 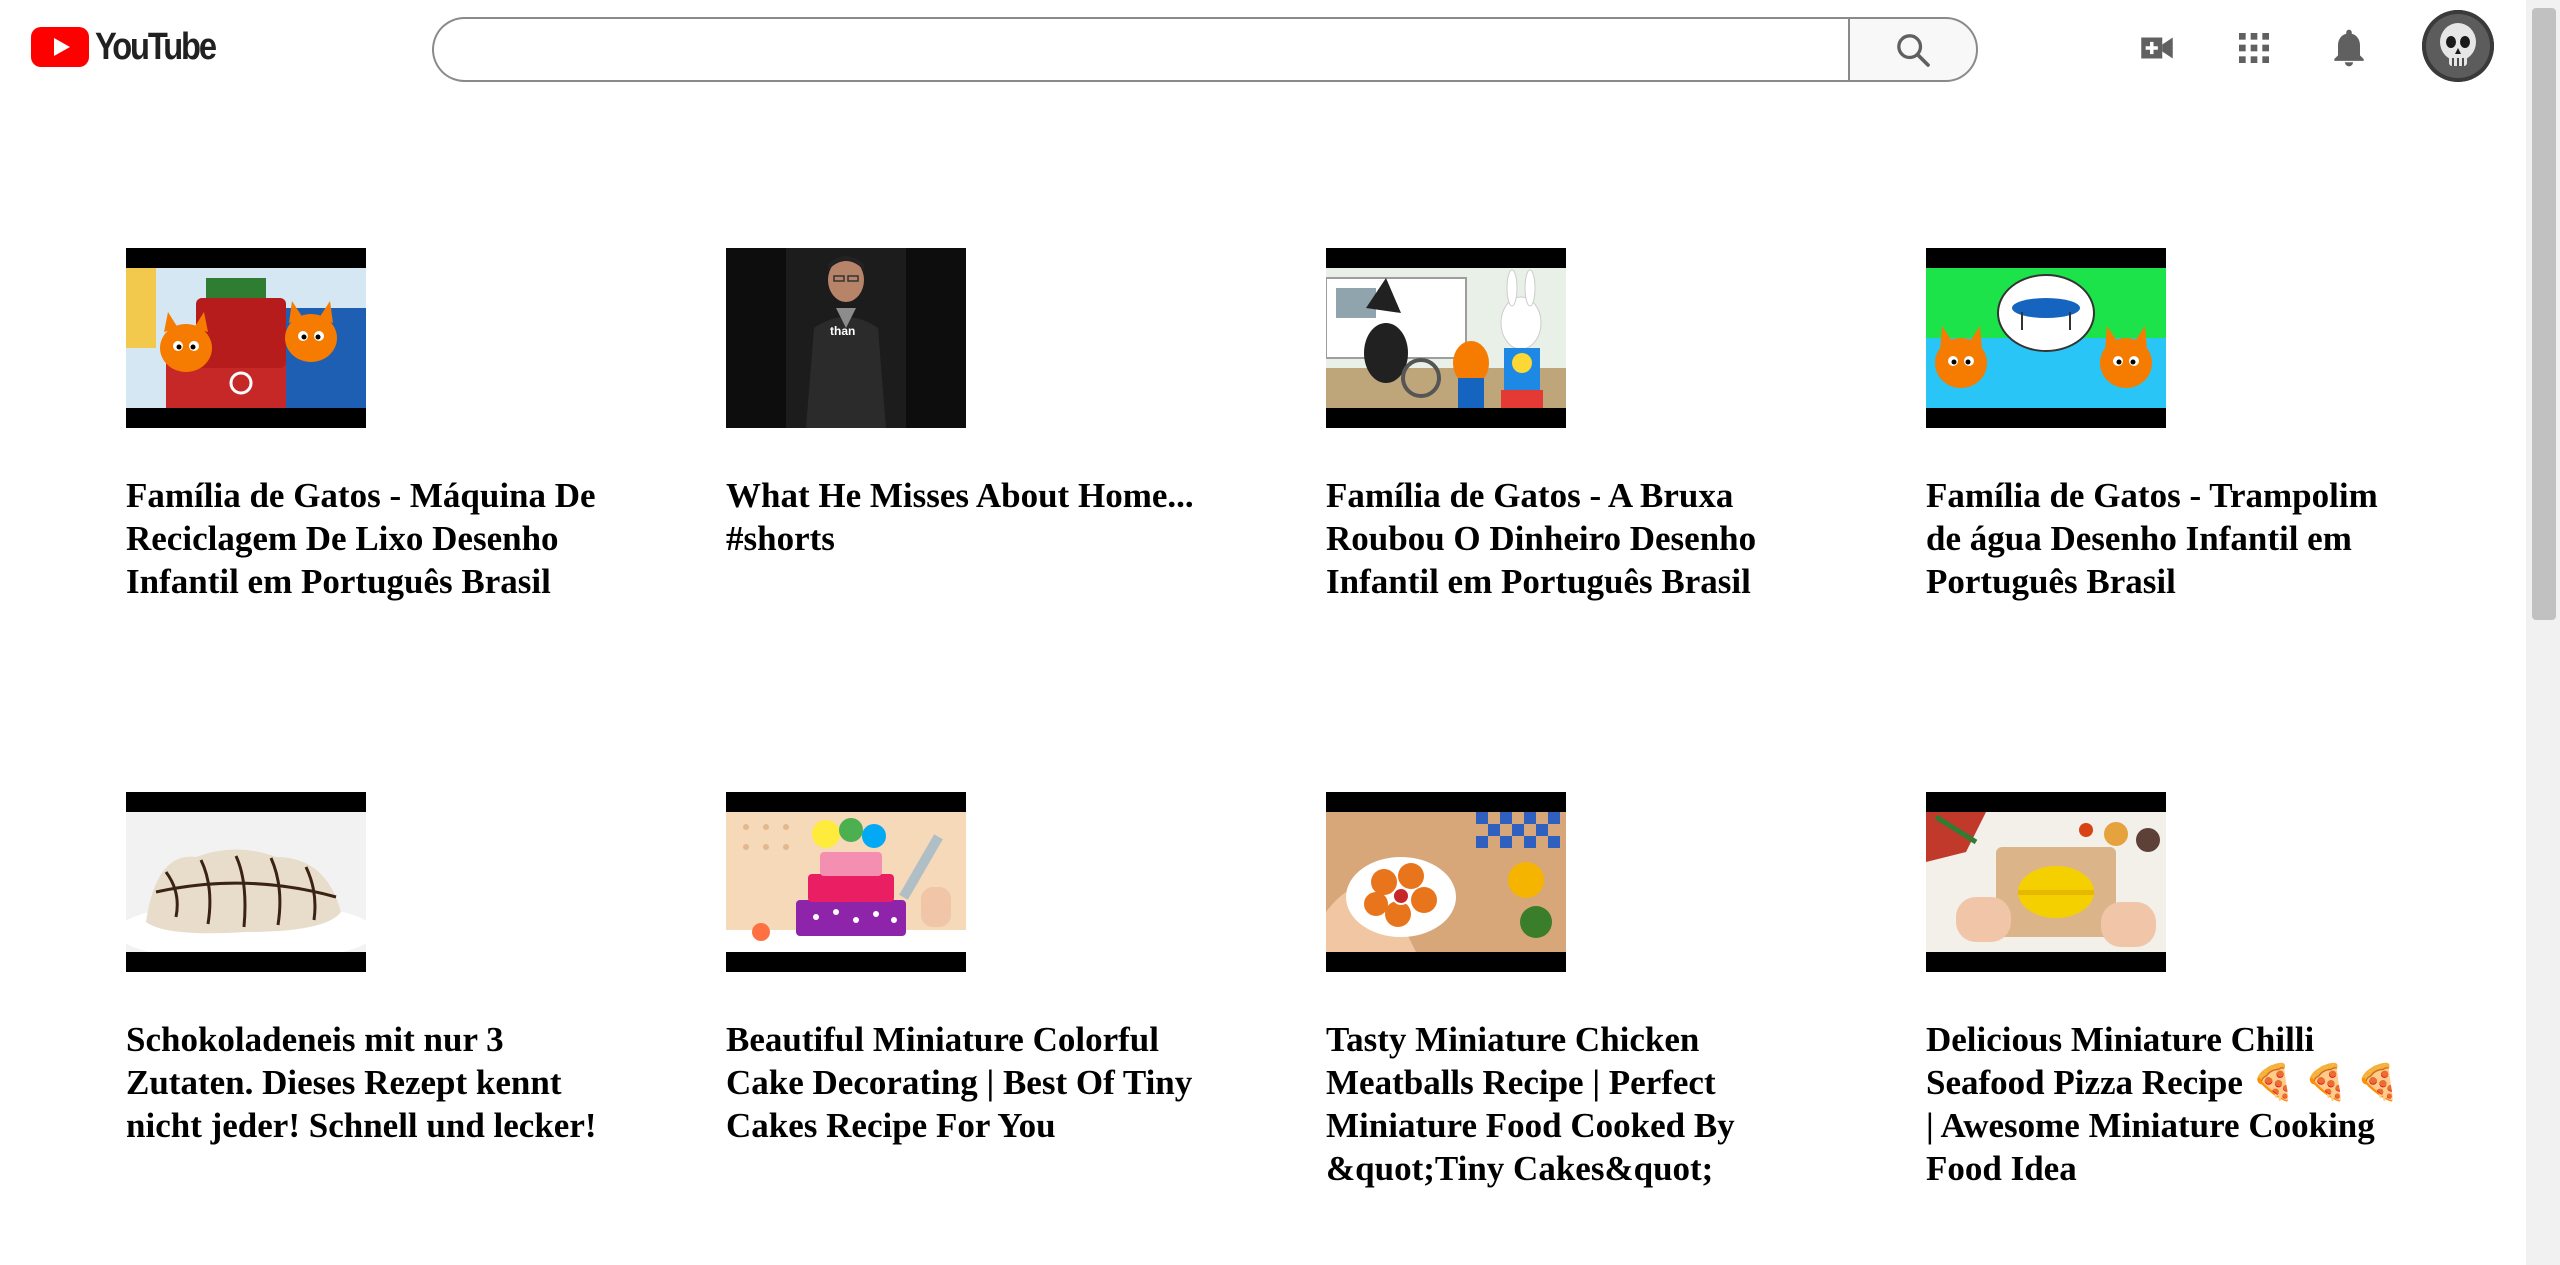 What do you see at coordinates (156, 46) in the screenshot?
I see `logo-text: YouTube` at bounding box center [156, 46].